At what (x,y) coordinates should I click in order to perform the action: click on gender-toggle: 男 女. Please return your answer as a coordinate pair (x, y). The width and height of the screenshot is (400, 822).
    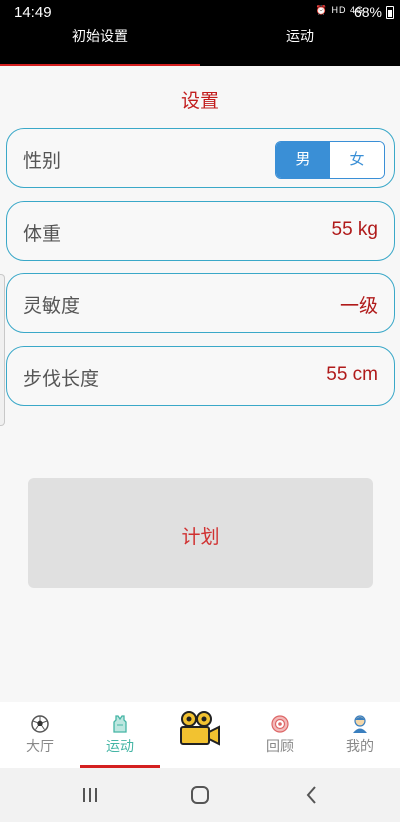
    Looking at the image, I should click on (330, 160).